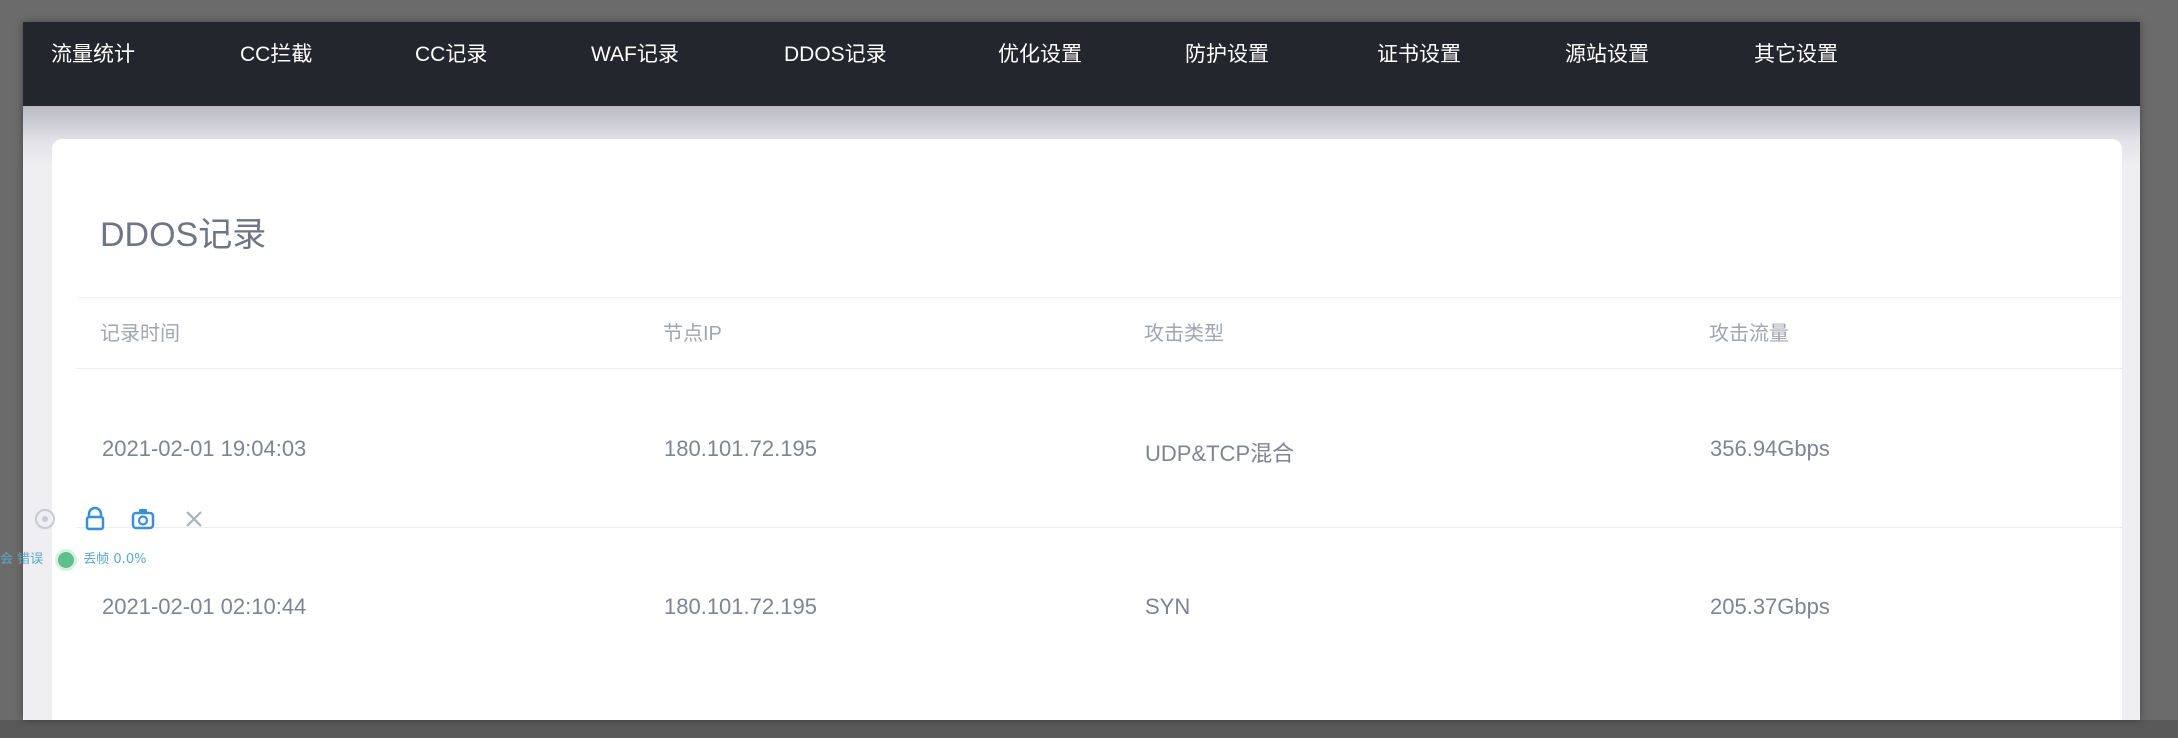 Image resolution: width=2178 pixels, height=738 pixels. What do you see at coordinates (45, 519) in the screenshot?
I see `settings-icon` at bounding box center [45, 519].